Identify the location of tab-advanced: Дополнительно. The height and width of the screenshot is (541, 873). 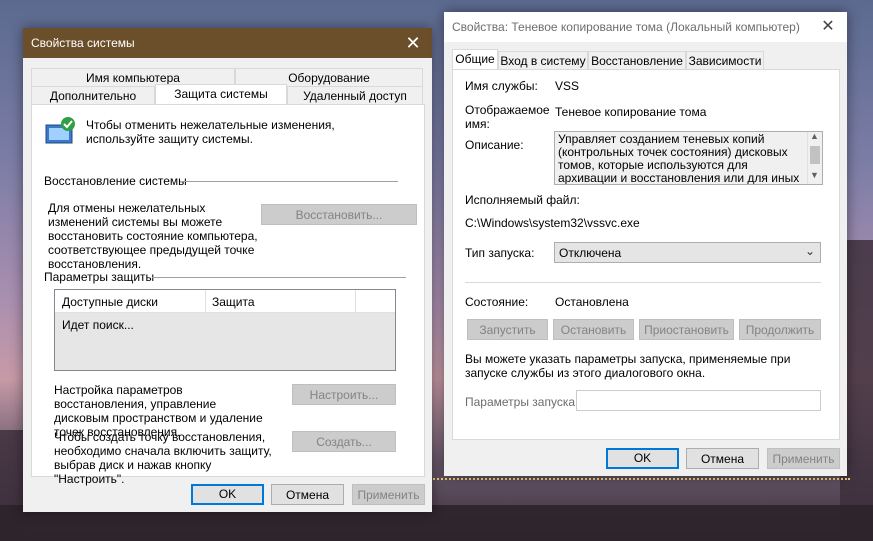
(93, 95).